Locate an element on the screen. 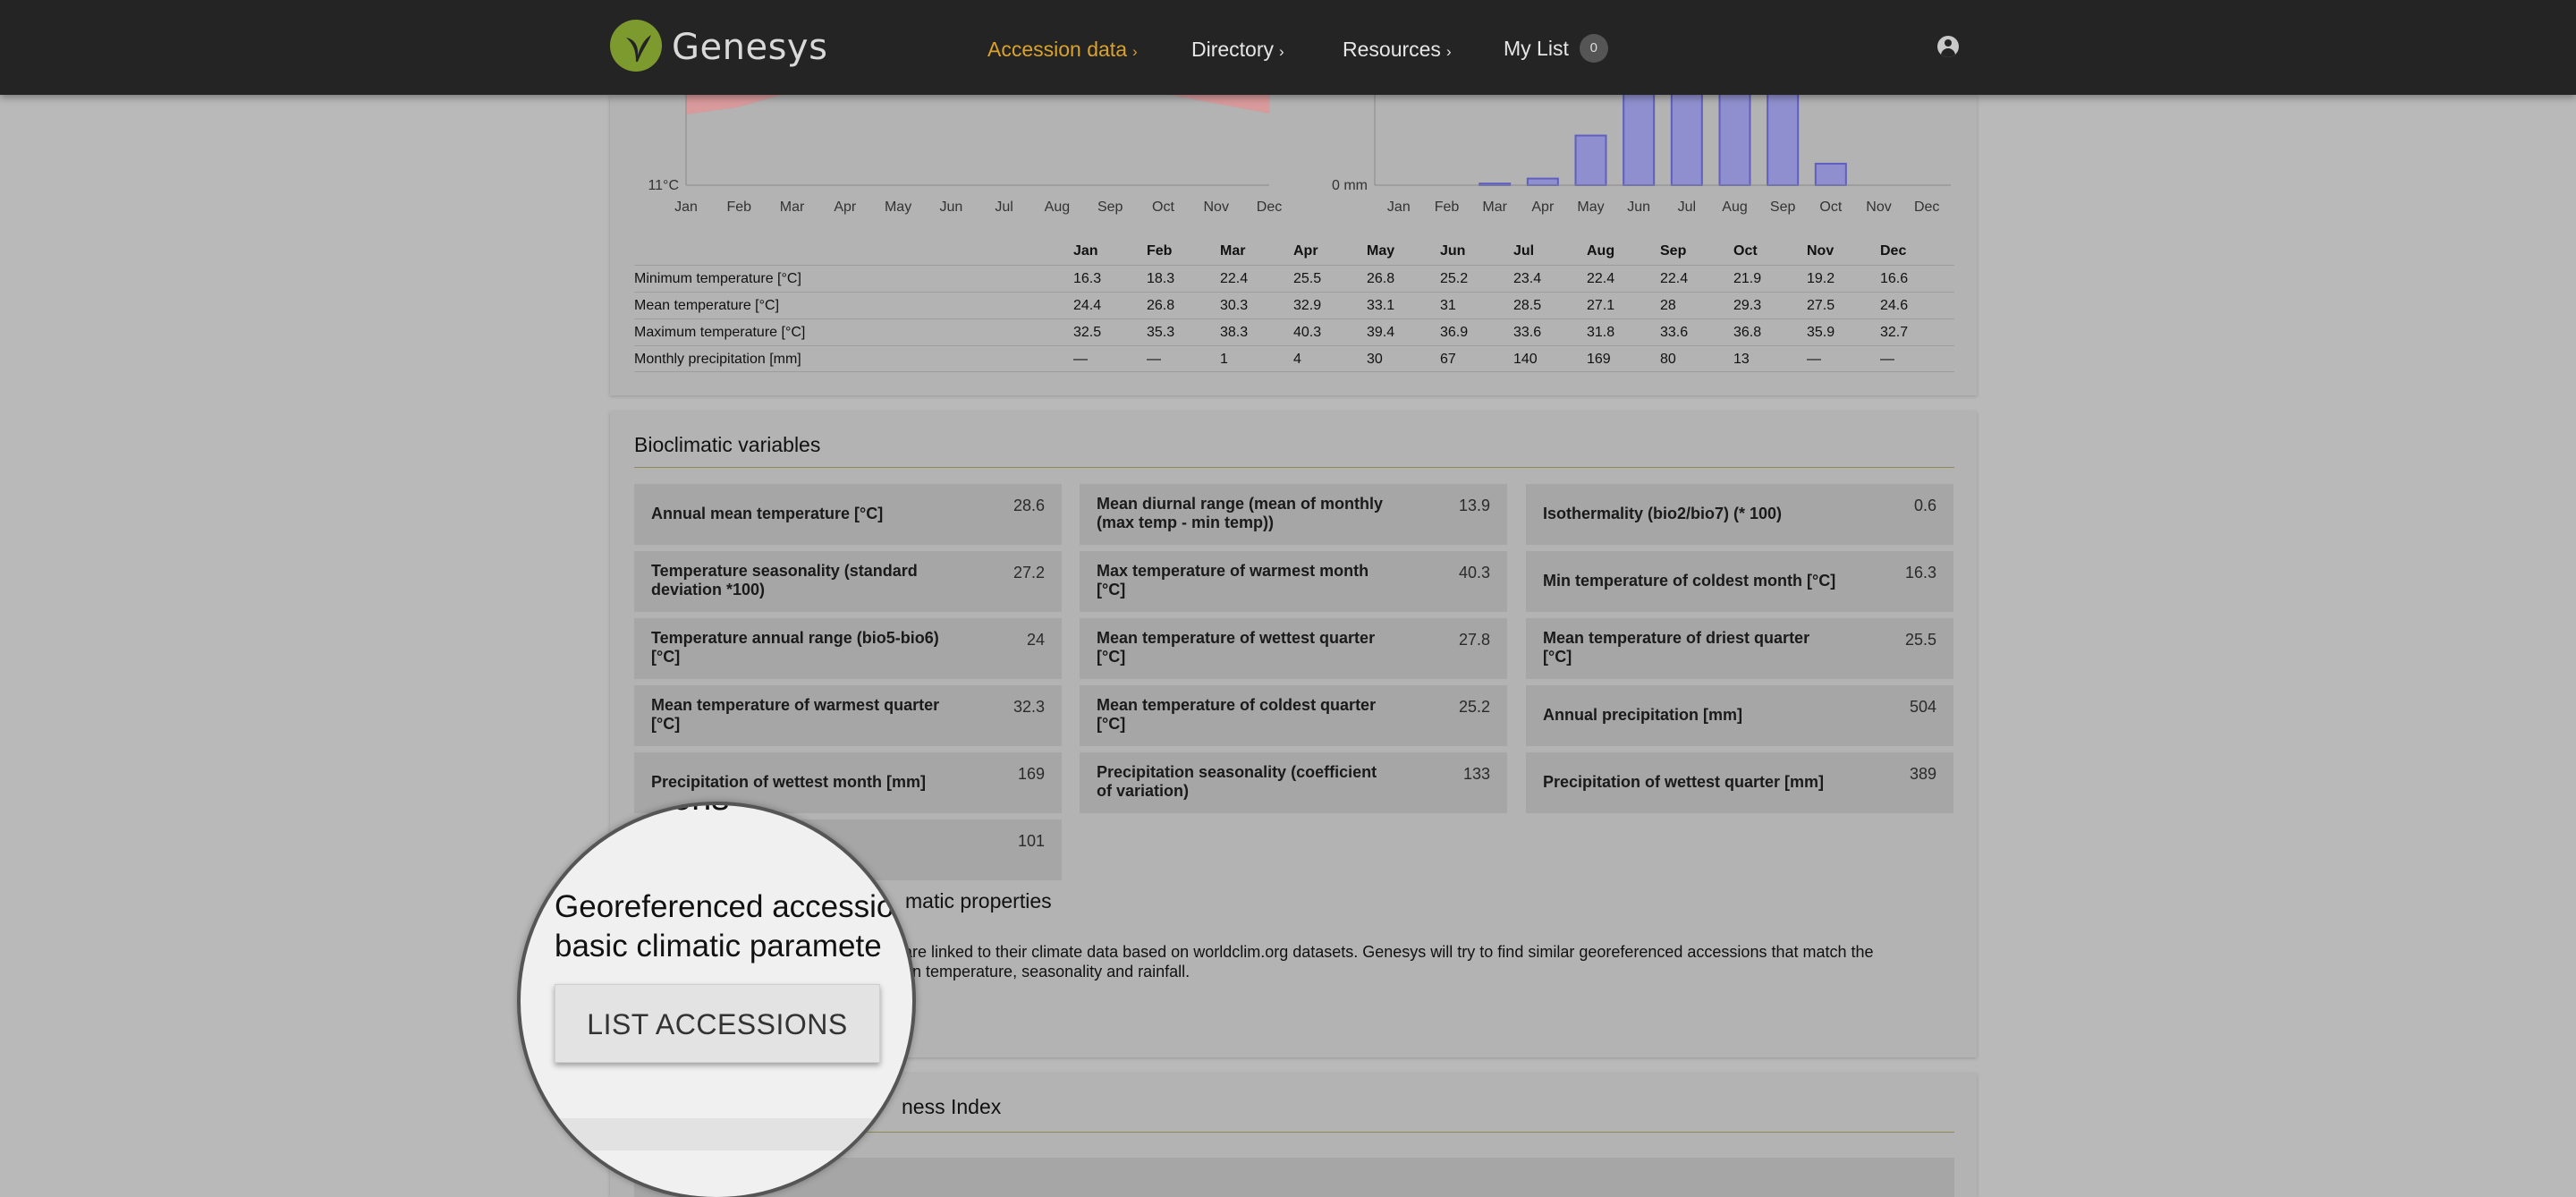 This screenshot has height=1197, width=2576. table-cell: — is located at coordinates (1887, 359).